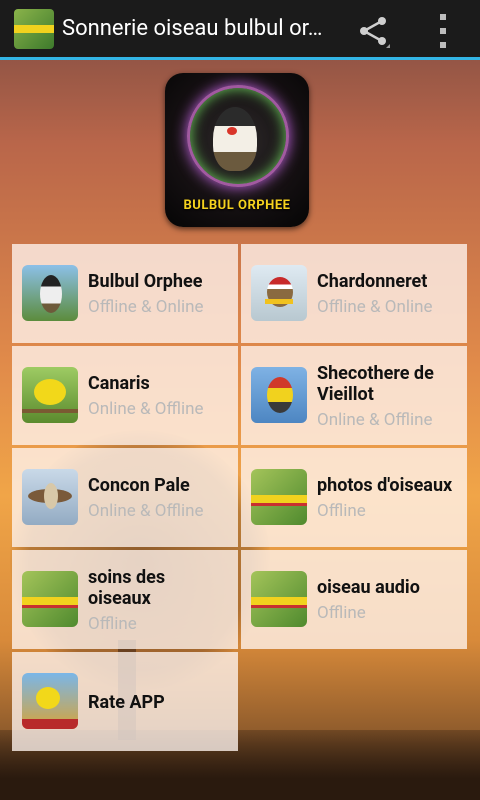 The height and width of the screenshot is (800, 480). I want to click on app-icon, so click(34, 28).